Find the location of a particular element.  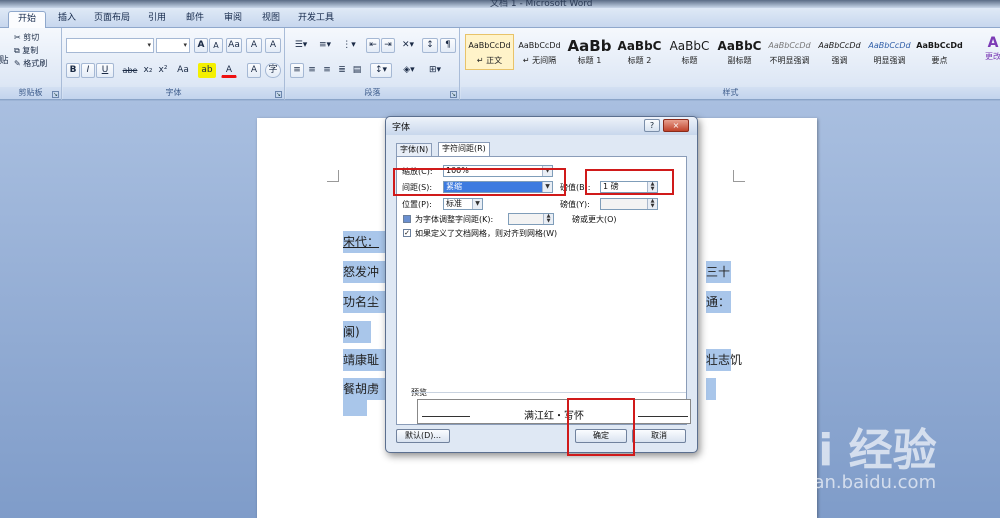

change-styles-button: A 更改 is located at coordinates (991, 53).